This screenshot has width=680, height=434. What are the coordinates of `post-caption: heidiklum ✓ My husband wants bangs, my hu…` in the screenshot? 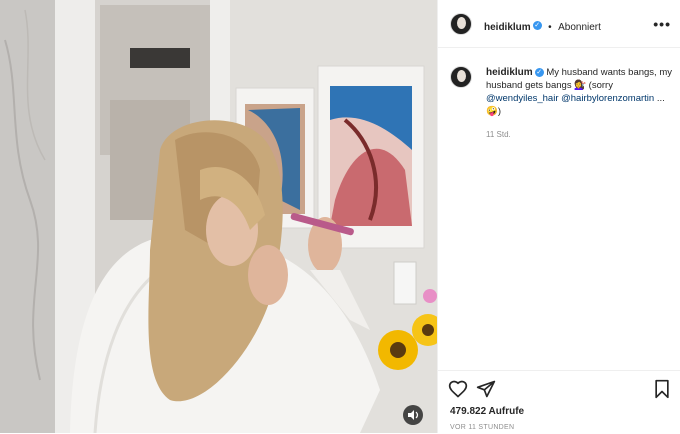 It's located at (579, 92).